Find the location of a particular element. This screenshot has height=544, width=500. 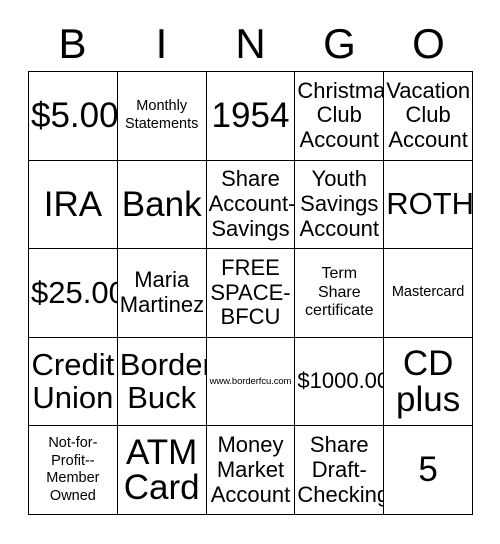

bingo-cell-label: Vacation Club Account is located at coordinates (428, 115).